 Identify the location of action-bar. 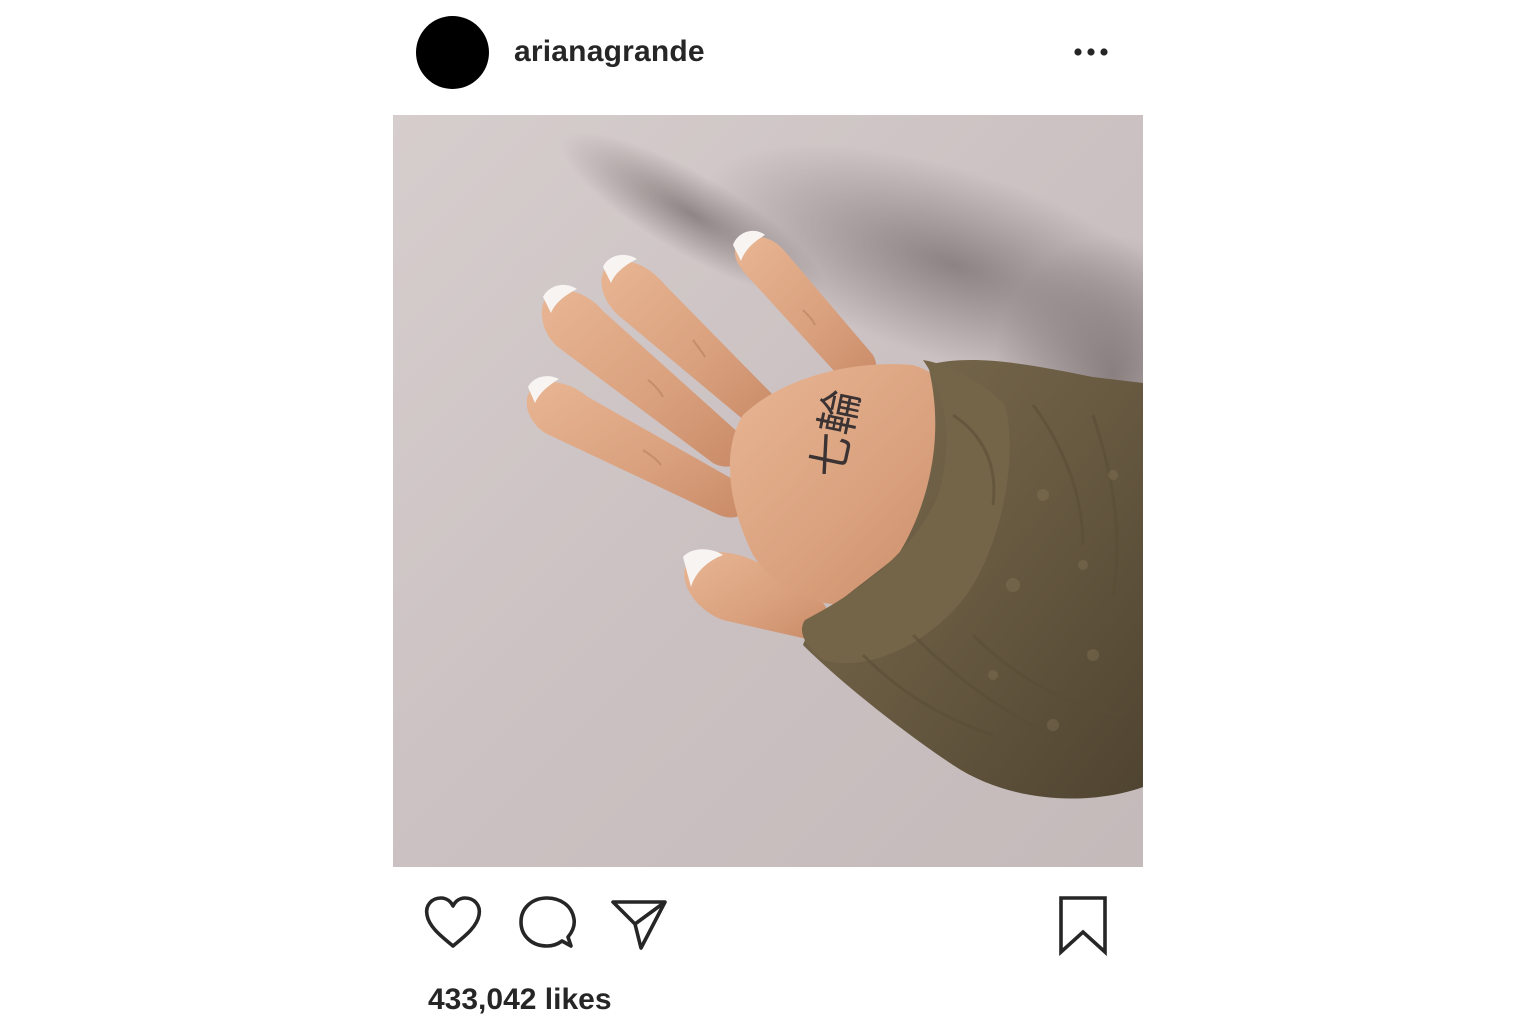
(768, 925).